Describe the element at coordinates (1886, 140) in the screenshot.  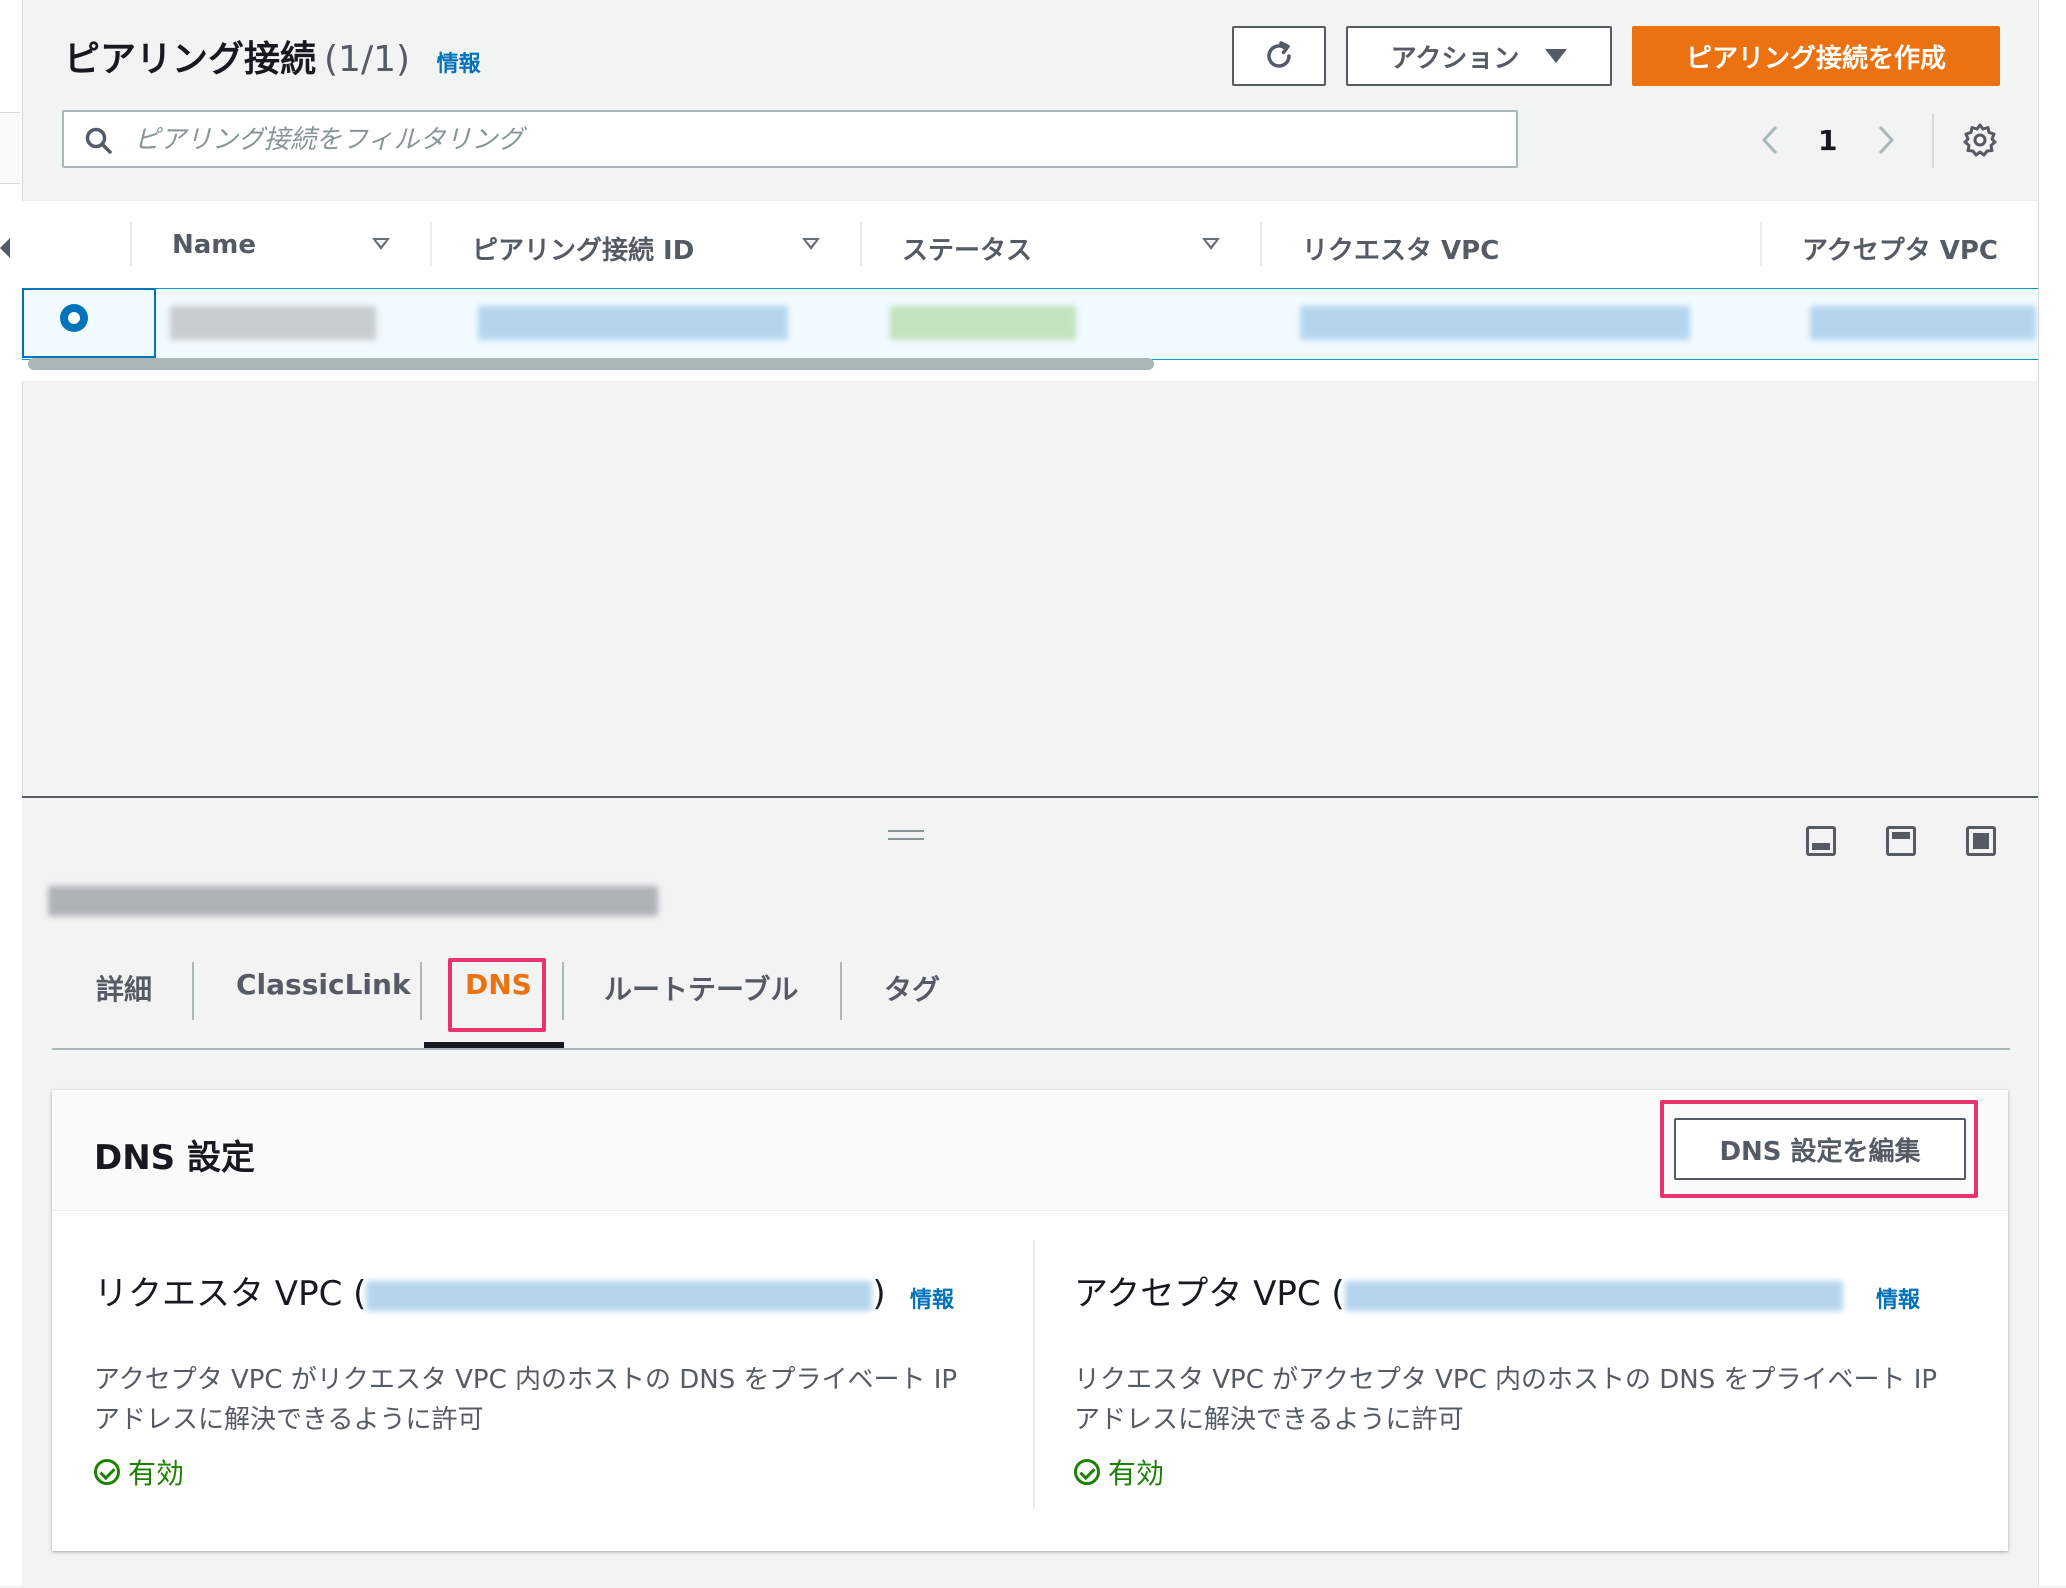
I see `next-page-icon` at that location.